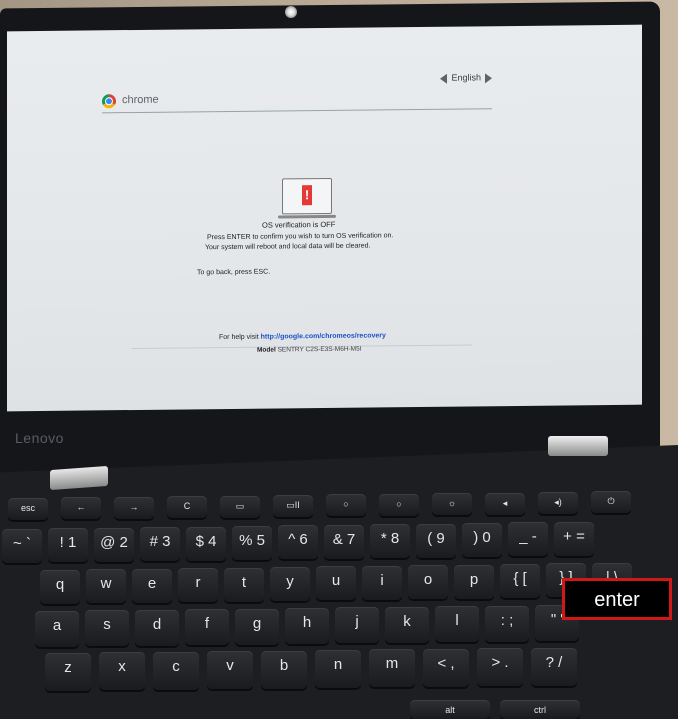 This screenshot has height=719, width=678. I want to click on language-label: English, so click(466, 77).